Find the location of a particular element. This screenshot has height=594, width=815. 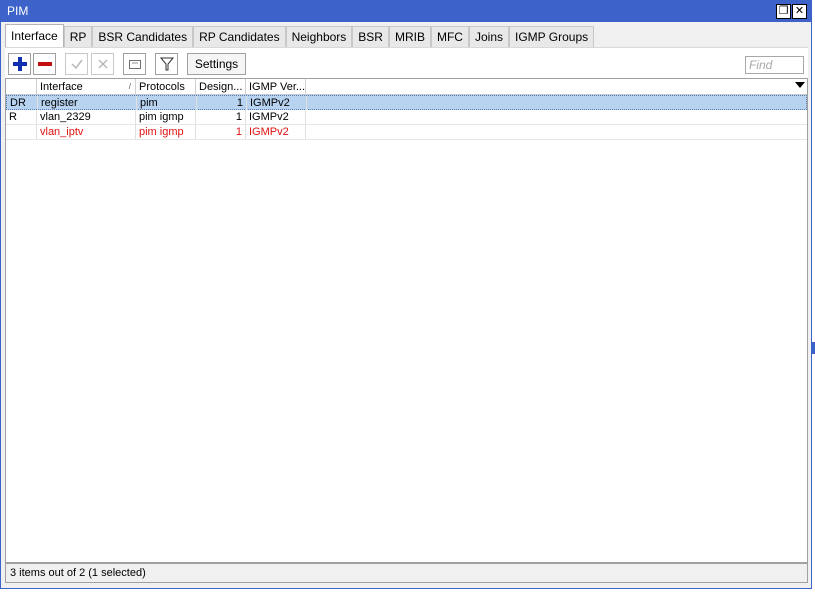

add-button is located at coordinates (19, 64).